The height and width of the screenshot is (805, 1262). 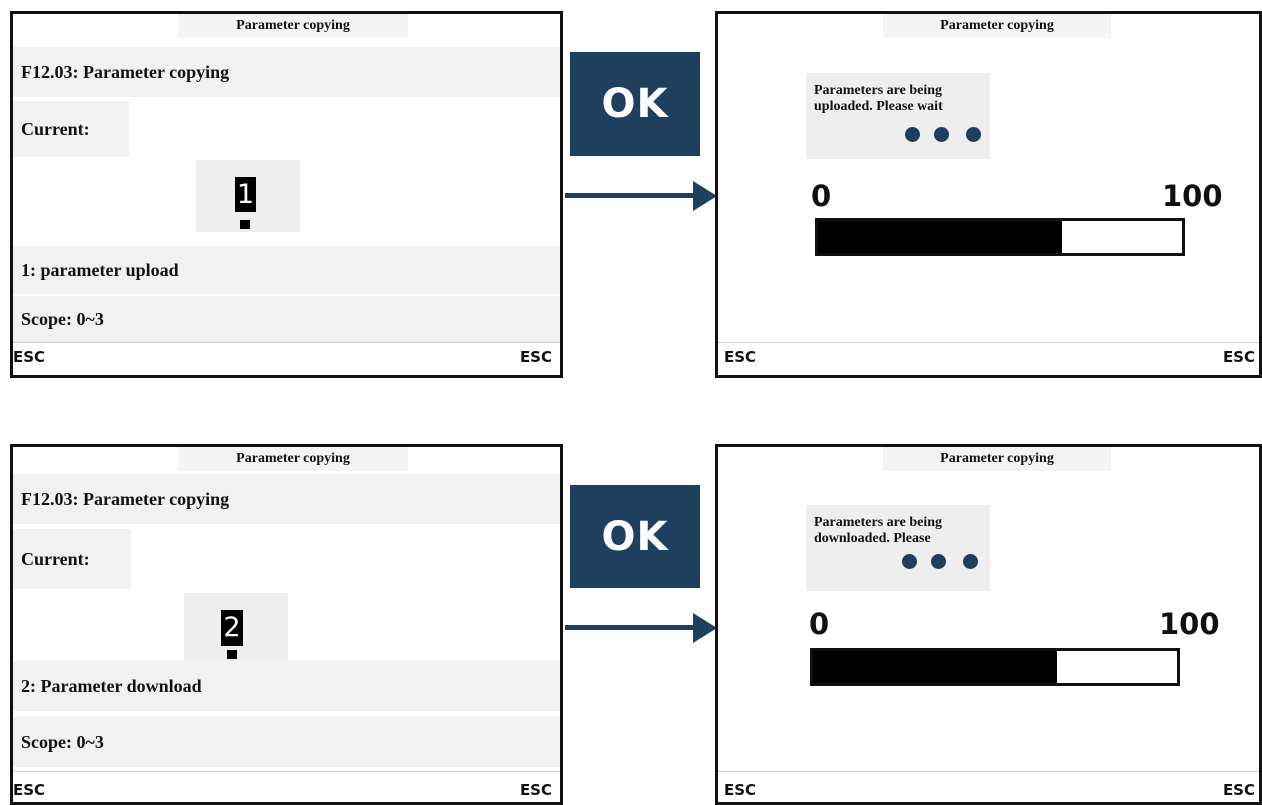 I want to click on message-line-2: downloaded. Please, so click(x=872, y=538).